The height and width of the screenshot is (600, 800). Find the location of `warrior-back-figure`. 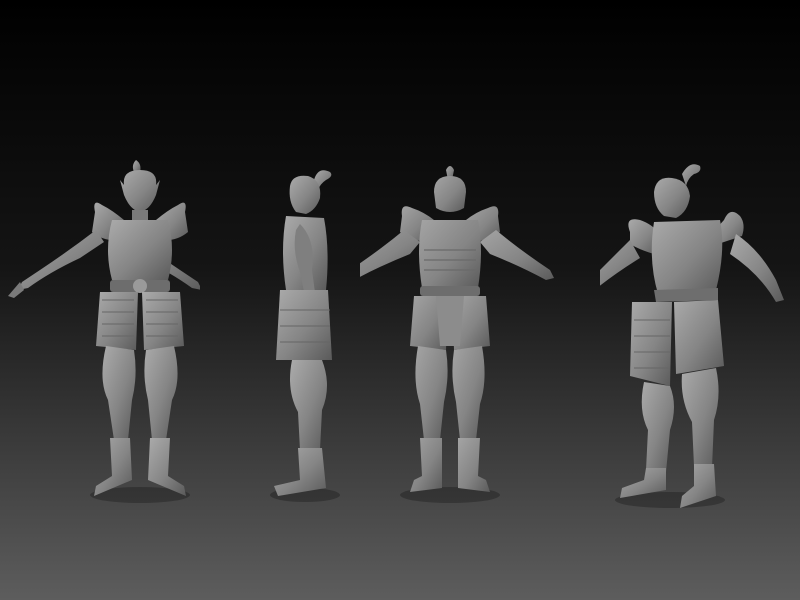

warrior-back-figure is located at coordinates (457, 334).